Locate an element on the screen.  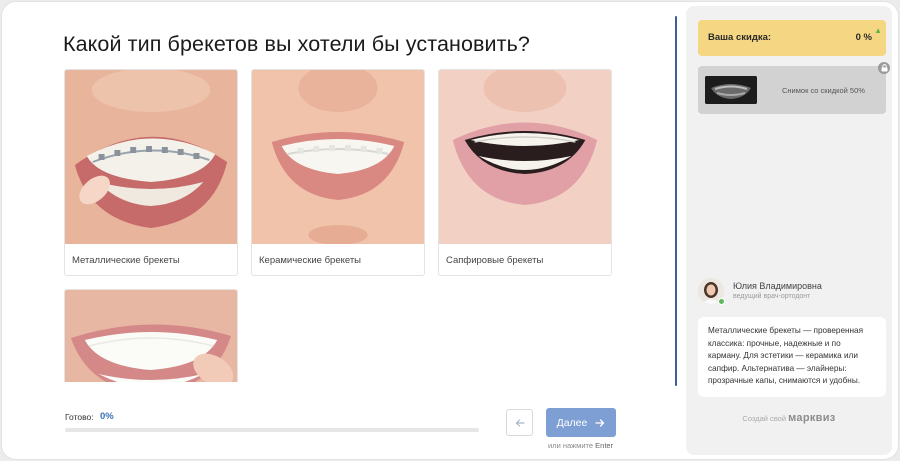
next-button-label: Далее is located at coordinates (572, 422).